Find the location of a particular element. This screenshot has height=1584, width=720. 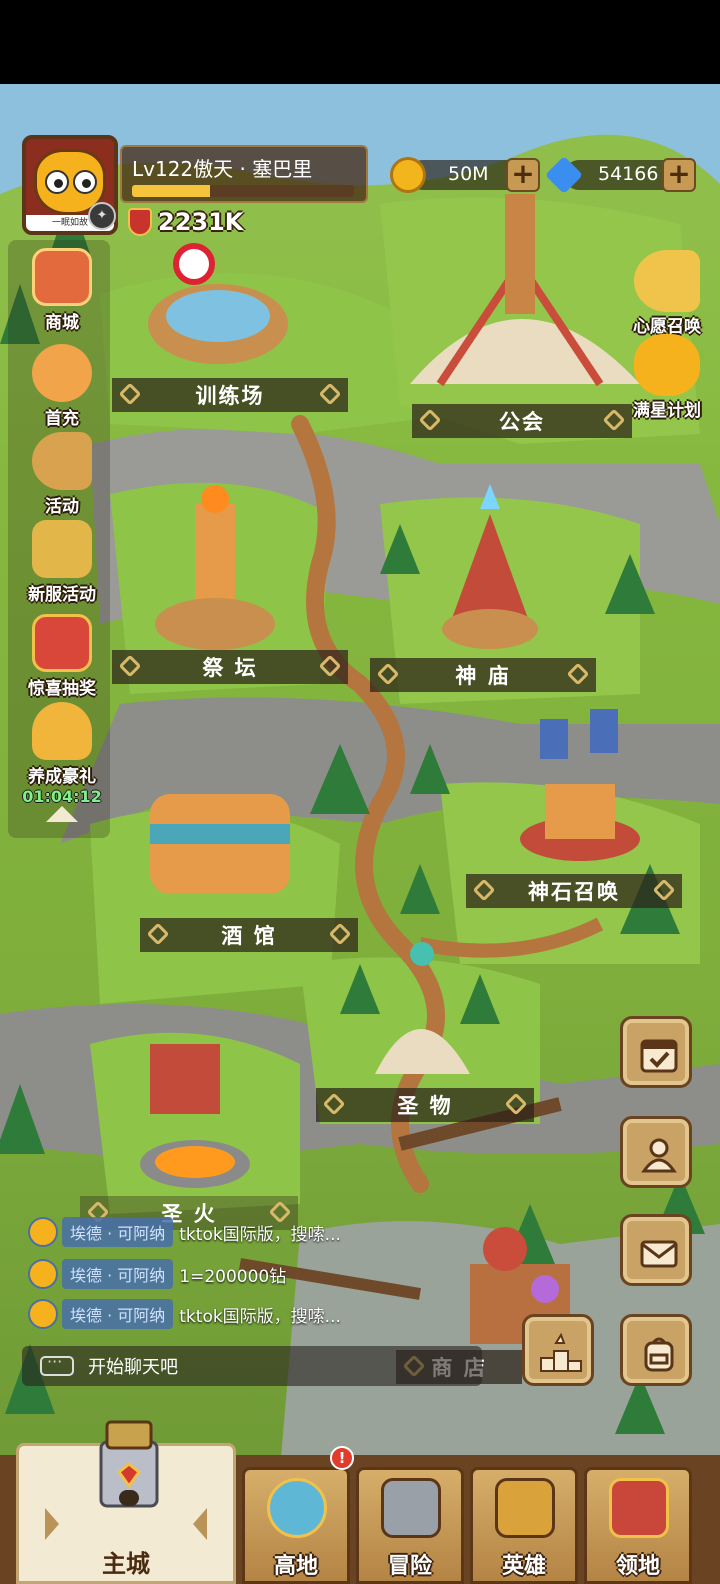

building-label: 圣 物 is located at coordinates (425, 1106).